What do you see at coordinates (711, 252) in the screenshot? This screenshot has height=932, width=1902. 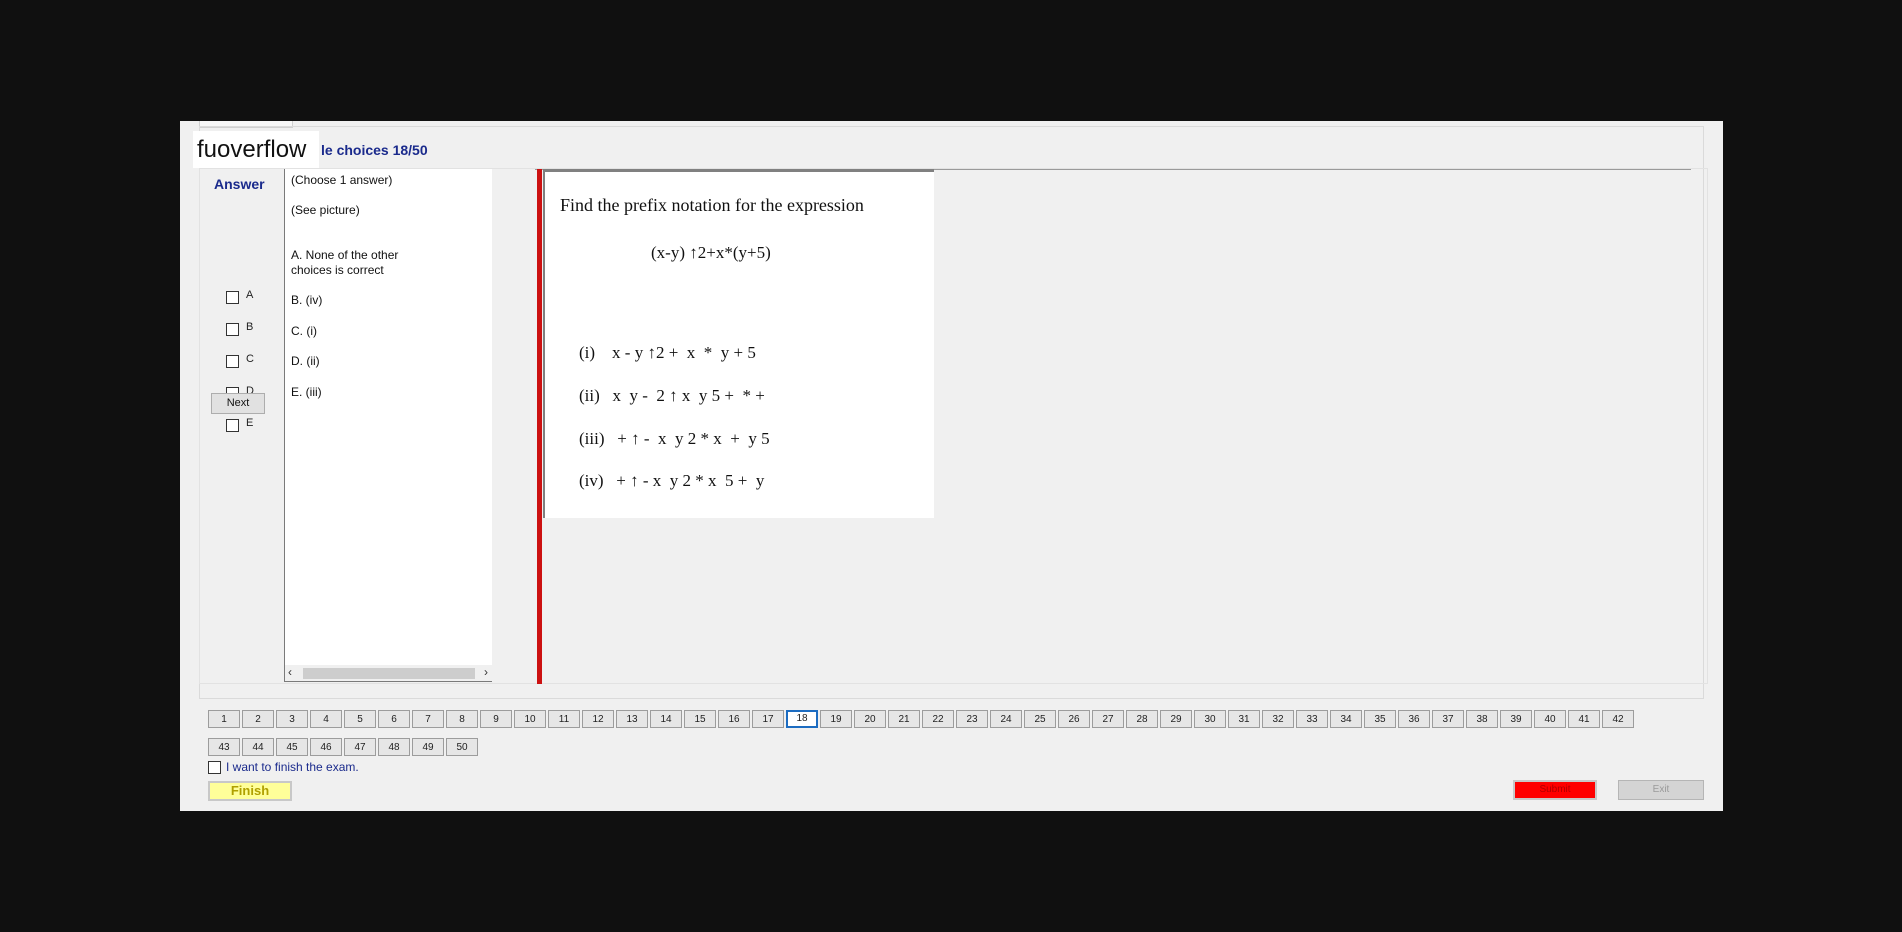 I see `expression: (x-y) ↑2+x*(y+5)` at bounding box center [711, 252].